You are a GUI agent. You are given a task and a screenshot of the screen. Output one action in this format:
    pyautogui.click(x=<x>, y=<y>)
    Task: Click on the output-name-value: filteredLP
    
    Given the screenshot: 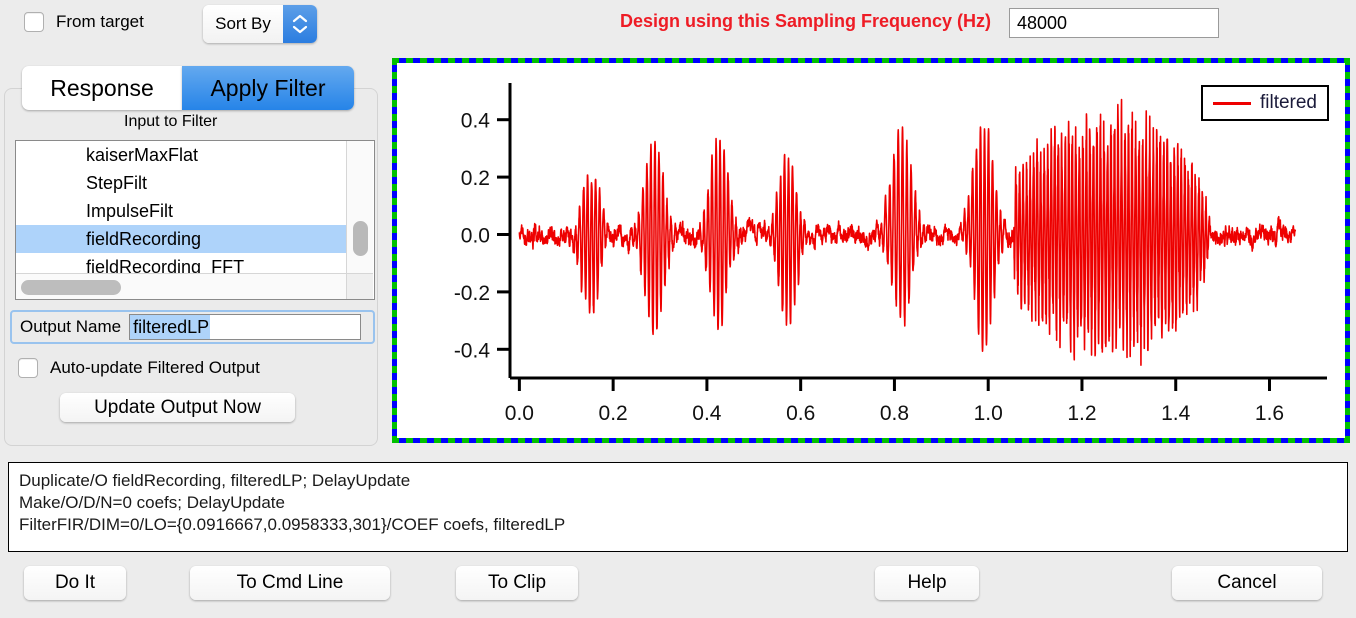 What is the action you would take?
    pyautogui.click(x=170, y=327)
    